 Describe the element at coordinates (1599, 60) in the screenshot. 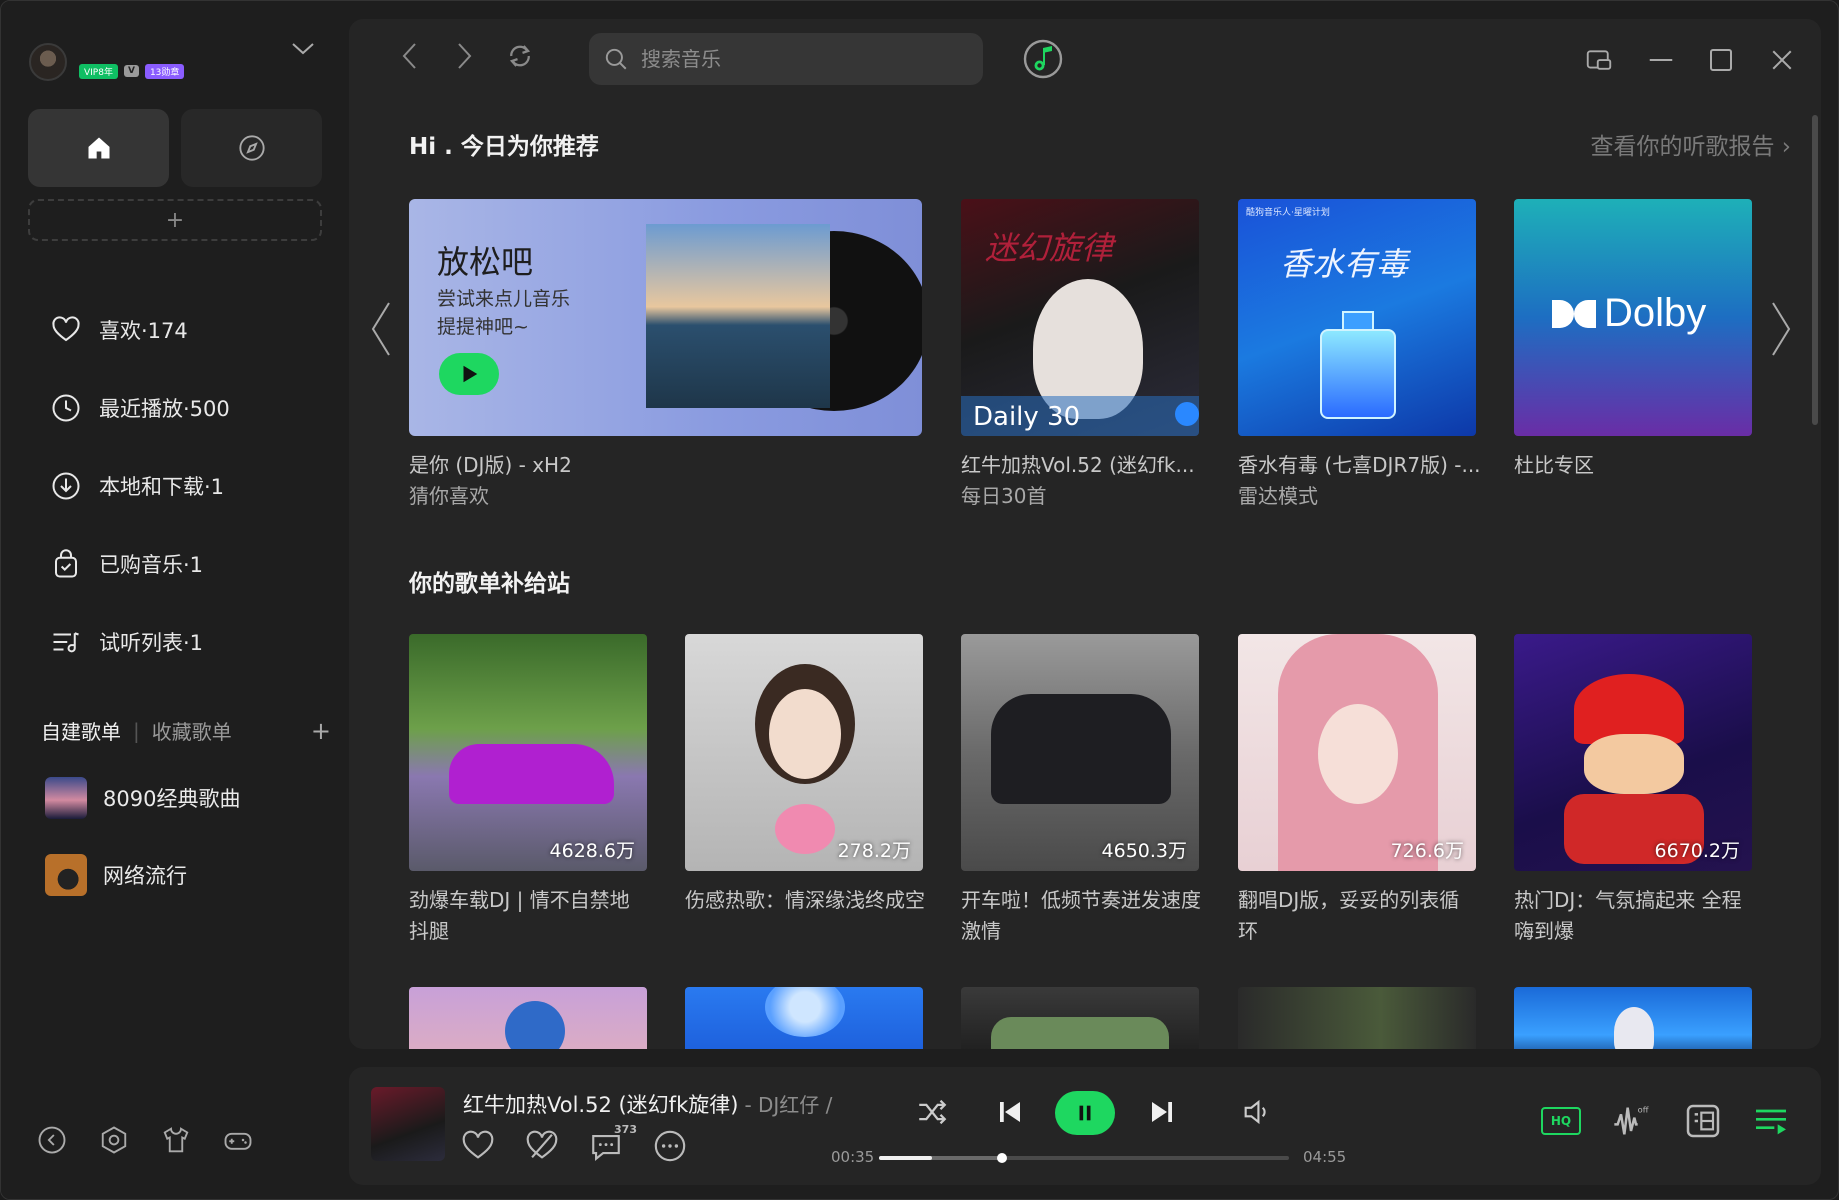

I see `mini-mode-icon` at that location.